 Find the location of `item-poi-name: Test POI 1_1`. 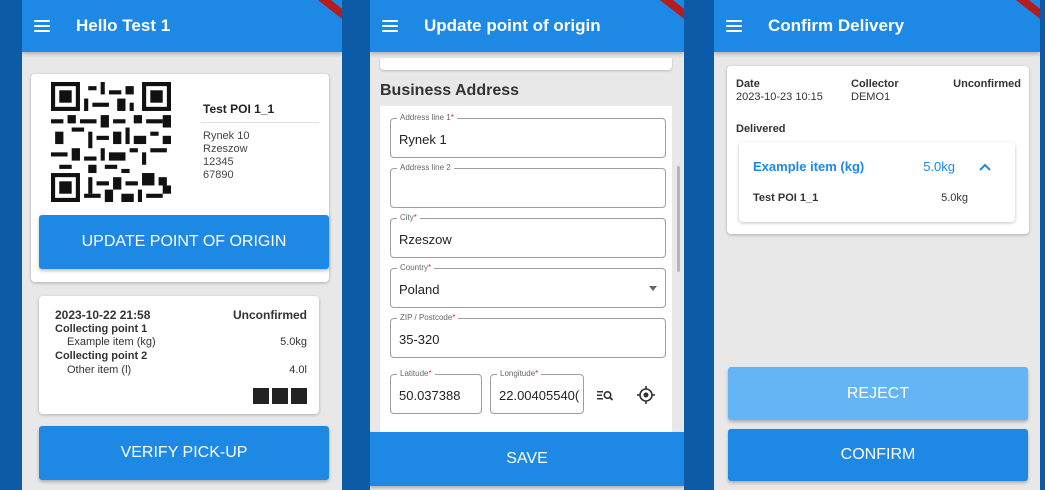

item-poi-name: Test POI 1_1 is located at coordinates (786, 198).